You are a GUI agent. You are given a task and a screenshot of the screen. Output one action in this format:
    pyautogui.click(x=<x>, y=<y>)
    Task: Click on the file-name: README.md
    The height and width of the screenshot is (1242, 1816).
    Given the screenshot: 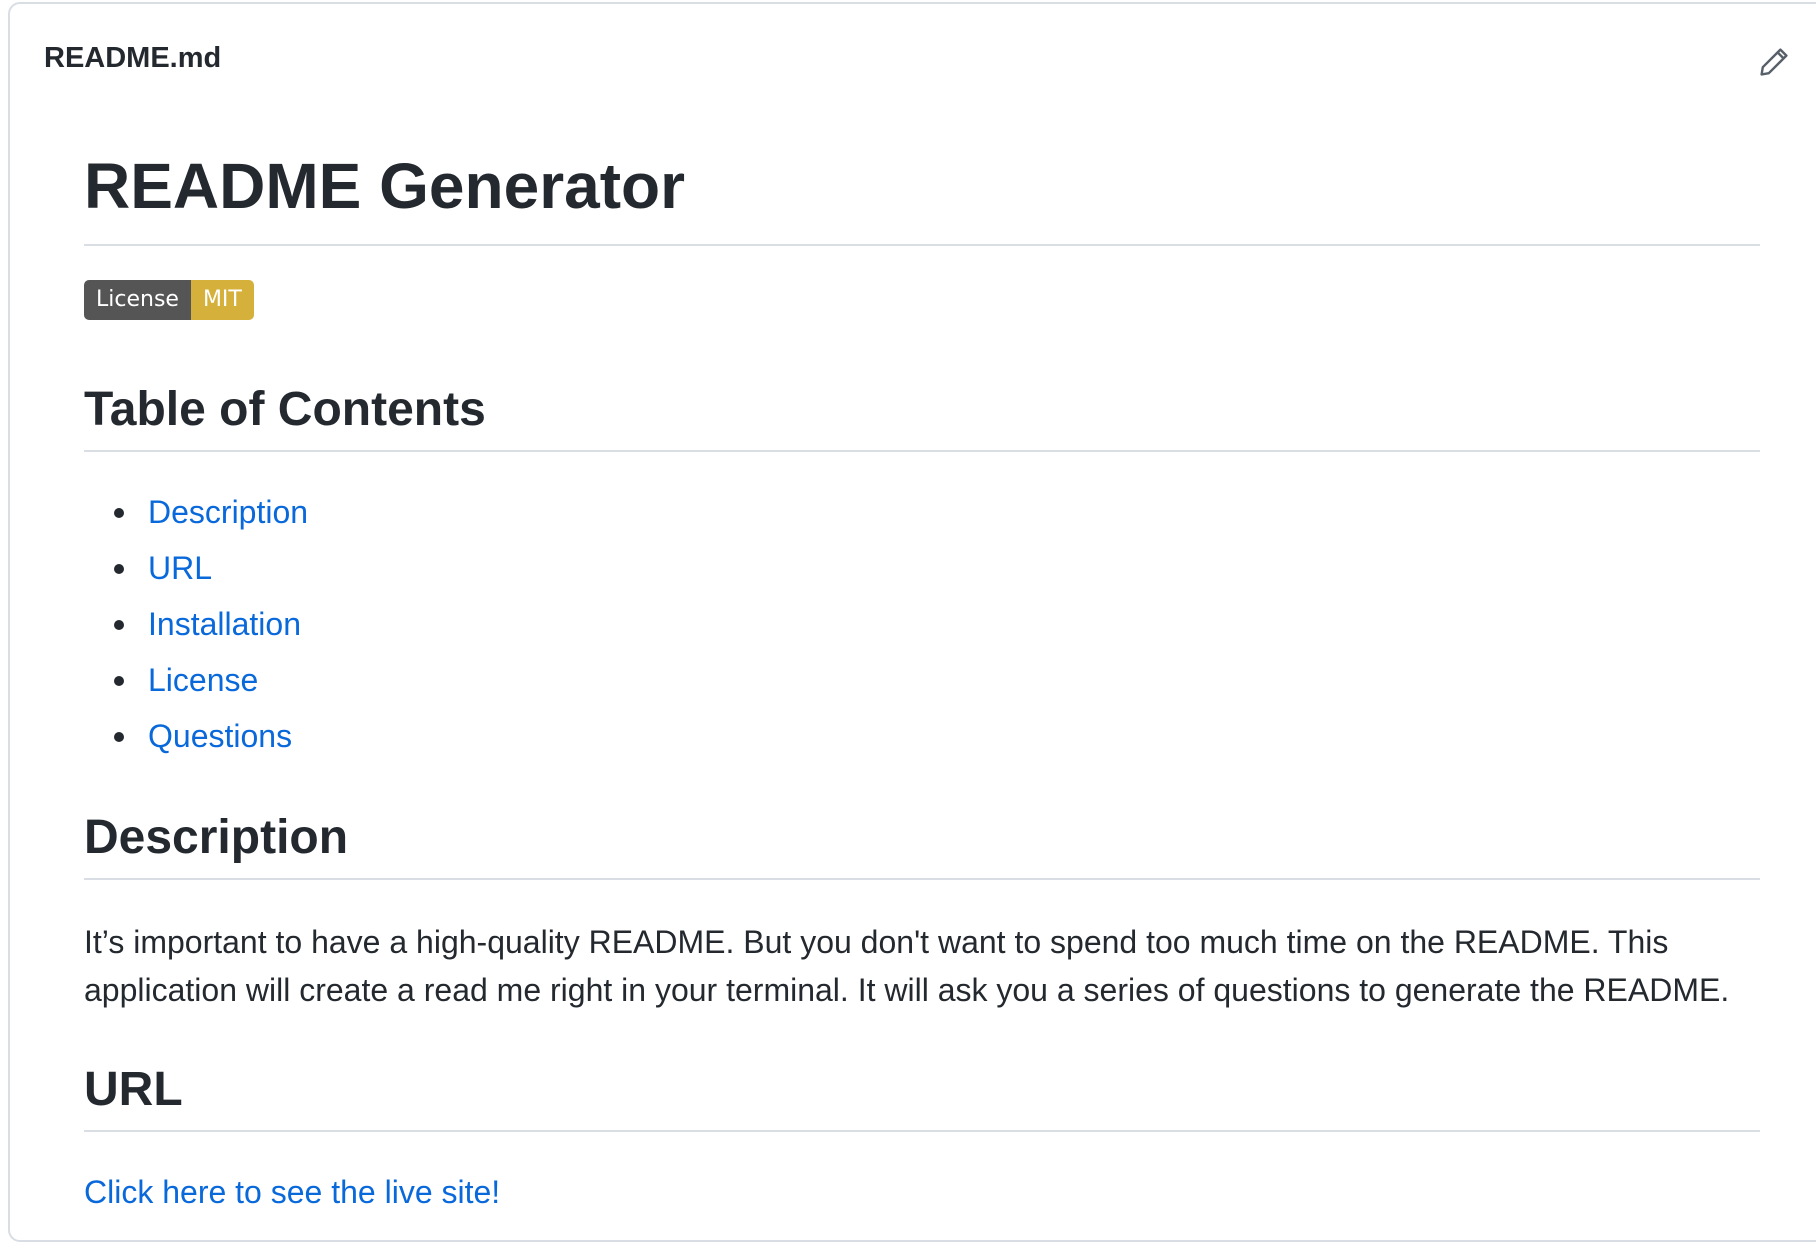 What is the action you would take?
    pyautogui.click(x=133, y=58)
    